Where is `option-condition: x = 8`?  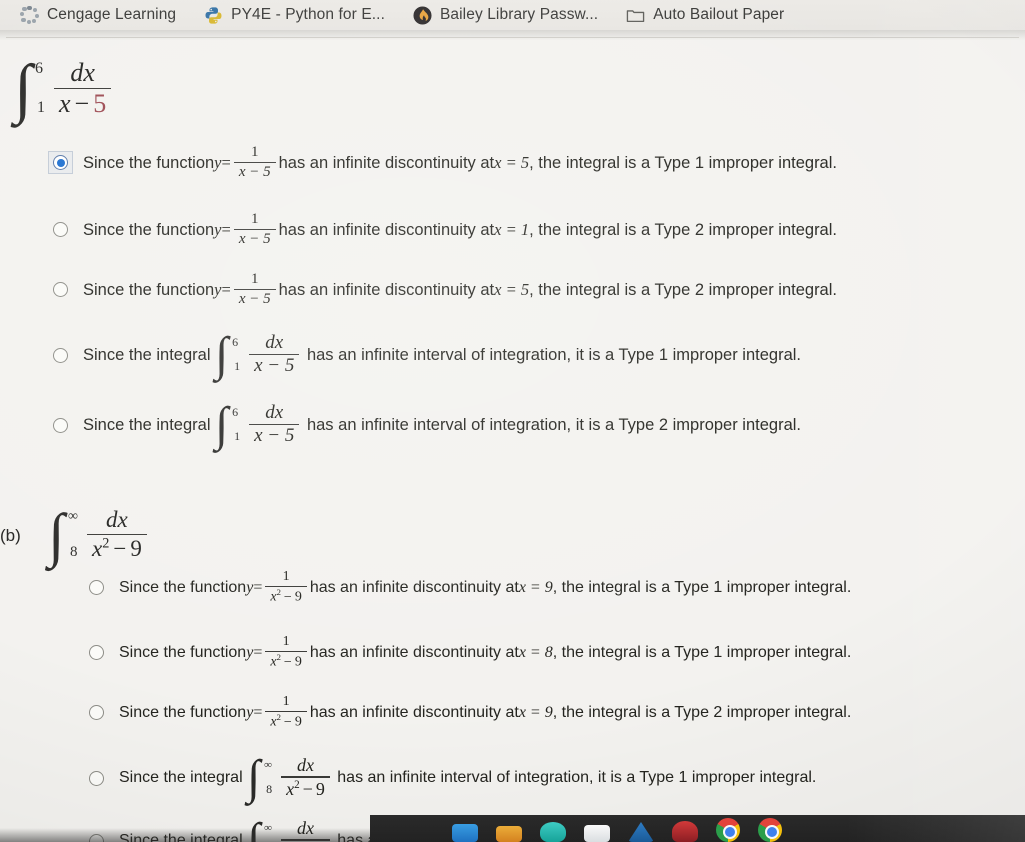
option-condition: x = 8 is located at coordinates (535, 652).